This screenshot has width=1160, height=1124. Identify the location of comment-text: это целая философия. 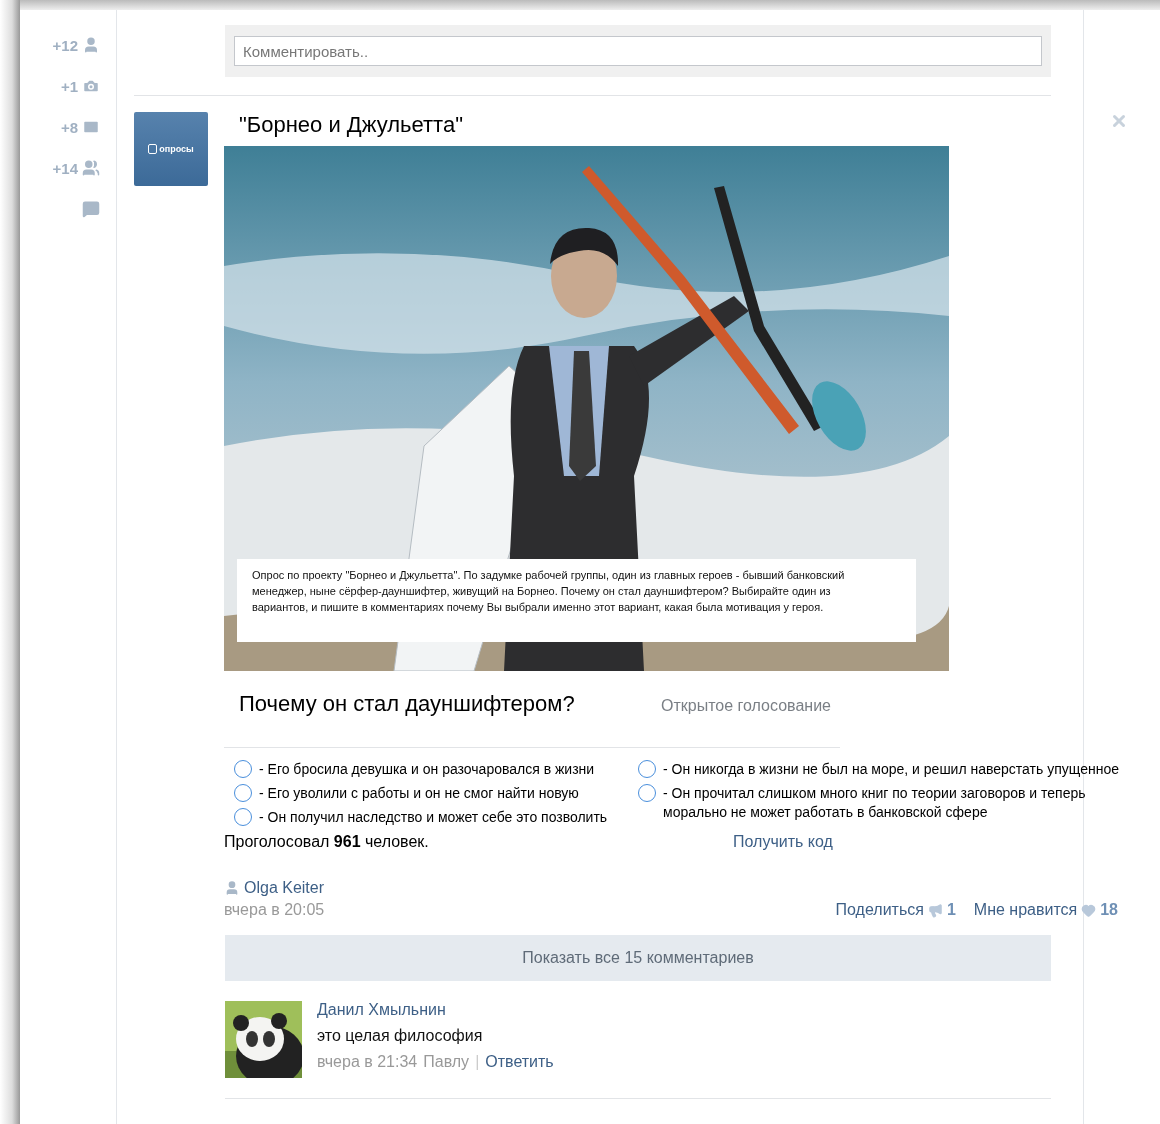
(400, 1036).